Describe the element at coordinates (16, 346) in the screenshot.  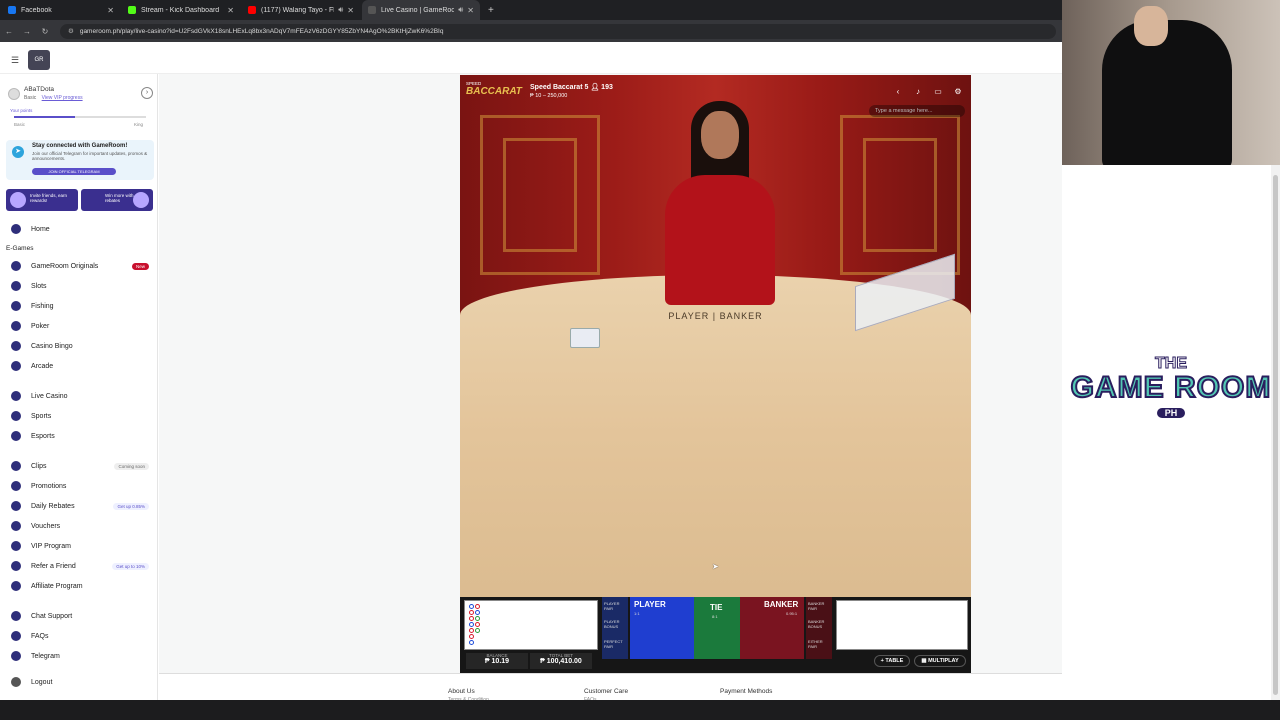
I see `bingo-icon` at that location.